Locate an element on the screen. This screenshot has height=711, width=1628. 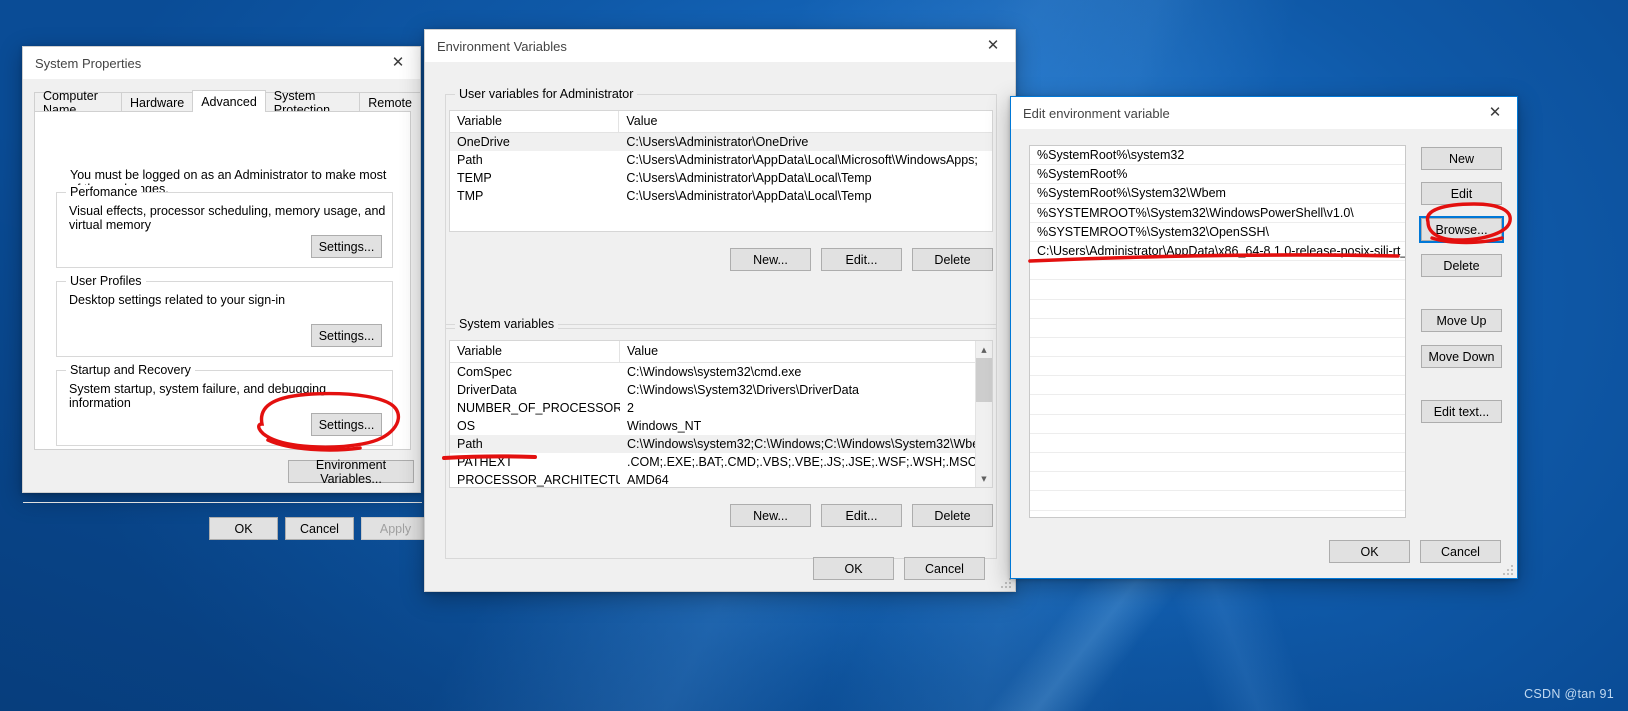
tab-remote: Remote is located at coordinates (390, 102).